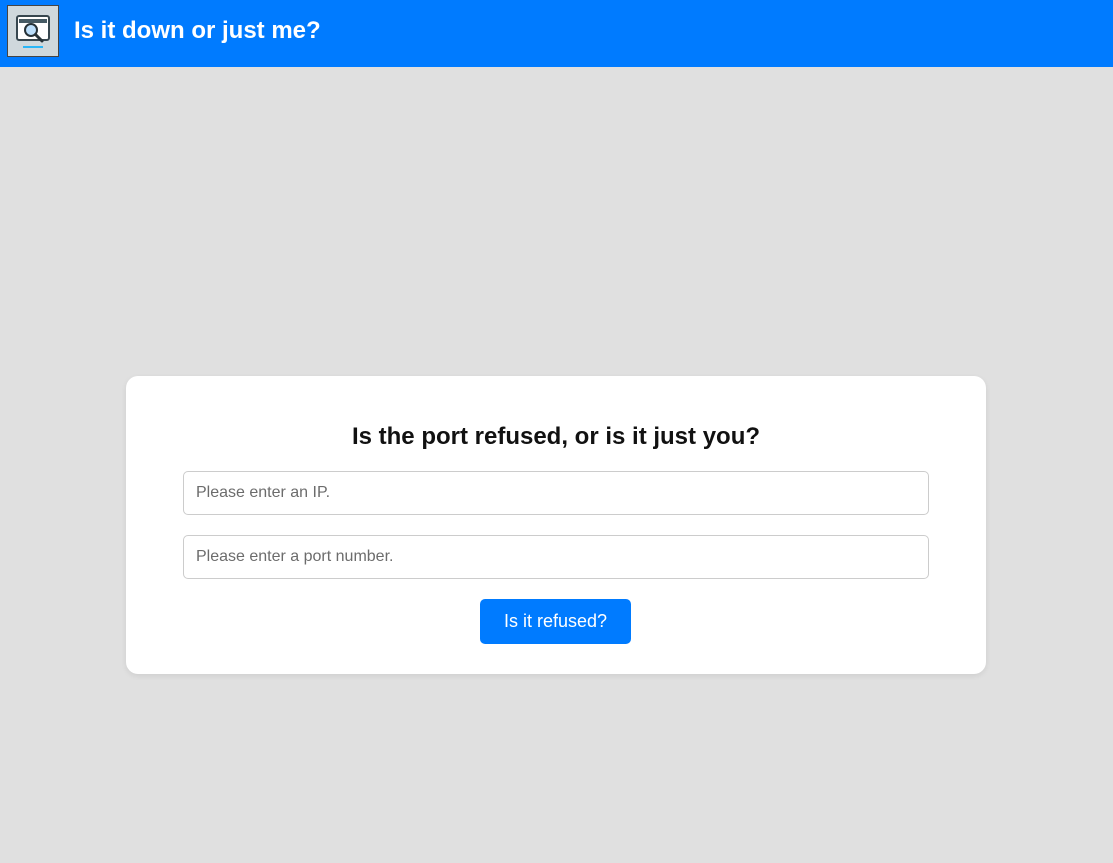 The height and width of the screenshot is (863, 1113). Describe the element at coordinates (556, 436) in the screenshot. I see `card-title: Is the port refused, or is it just you?` at that location.